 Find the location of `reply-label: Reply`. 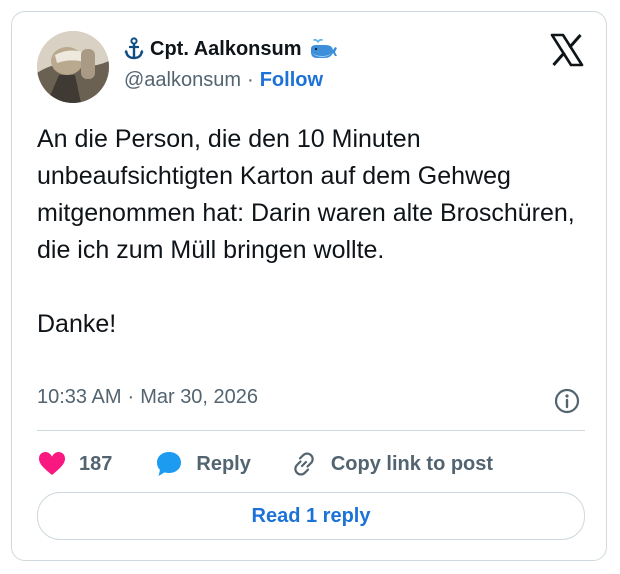

reply-label: Reply is located at coordinates (223, 463).